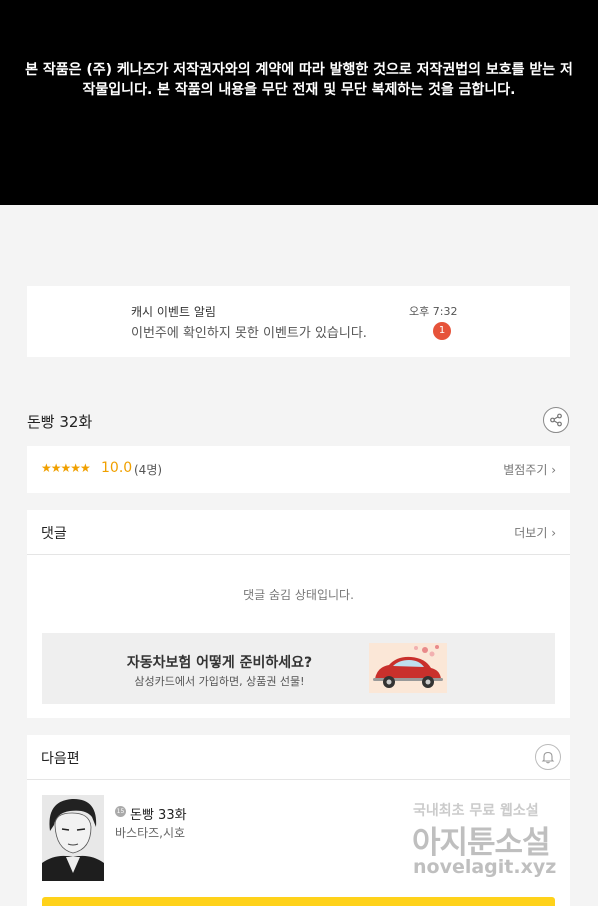  What do you see at coordinates (298, 595) in the screenshot?
I see `comments-hidden-message: 댓글 숨김 상태입니다.` at bounding box center [298, 595].